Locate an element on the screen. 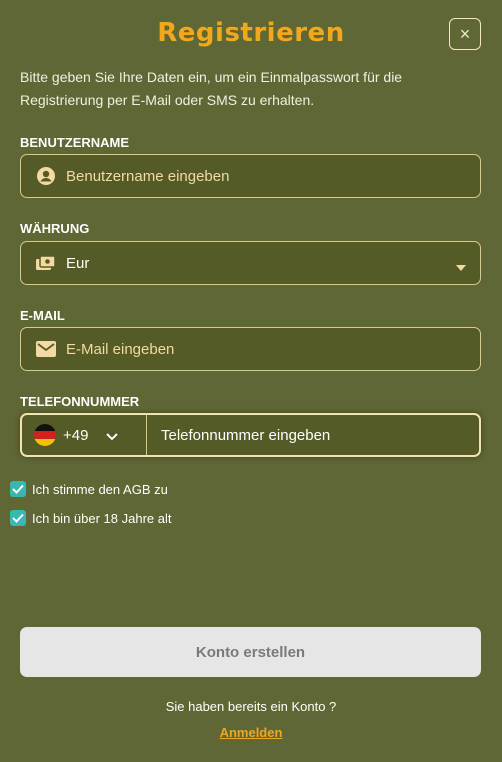  currency-value: Eur is located at coordinates (78, 263).